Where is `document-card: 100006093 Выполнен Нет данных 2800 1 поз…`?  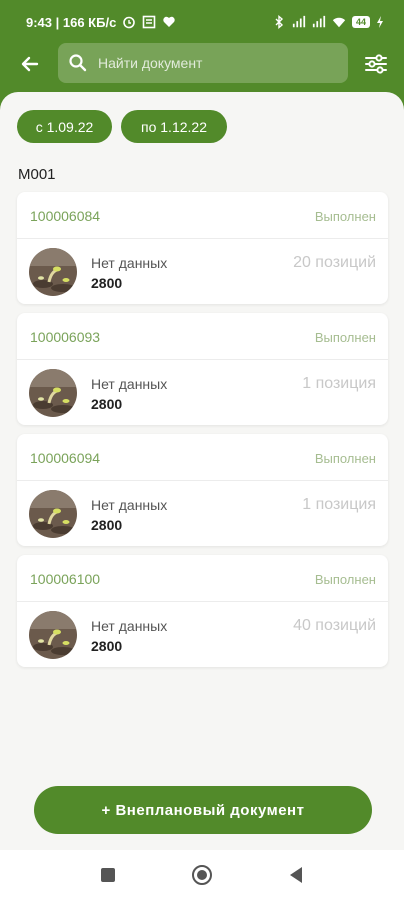 document-card: 100006093 Выполнен Нет данных 2800 1 поз… is located at coordinates (202, 369).